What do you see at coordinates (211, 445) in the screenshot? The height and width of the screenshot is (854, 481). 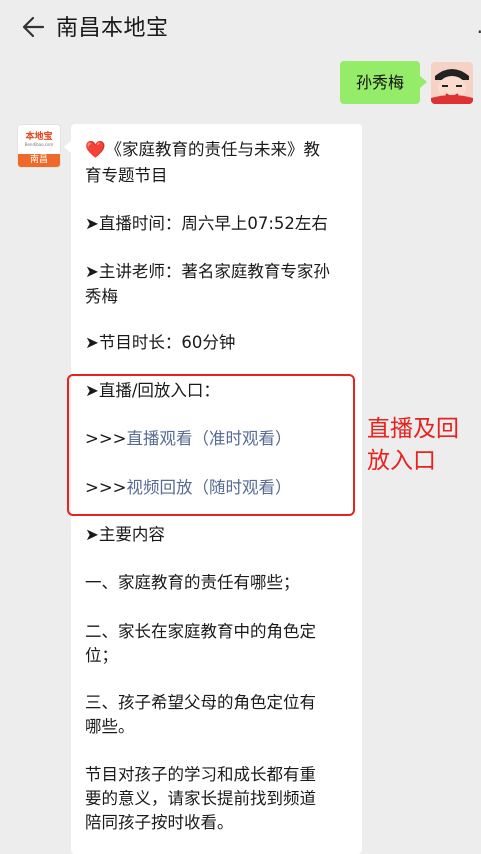 I see `entry-highlight-box` at bounding box center [211, 445].